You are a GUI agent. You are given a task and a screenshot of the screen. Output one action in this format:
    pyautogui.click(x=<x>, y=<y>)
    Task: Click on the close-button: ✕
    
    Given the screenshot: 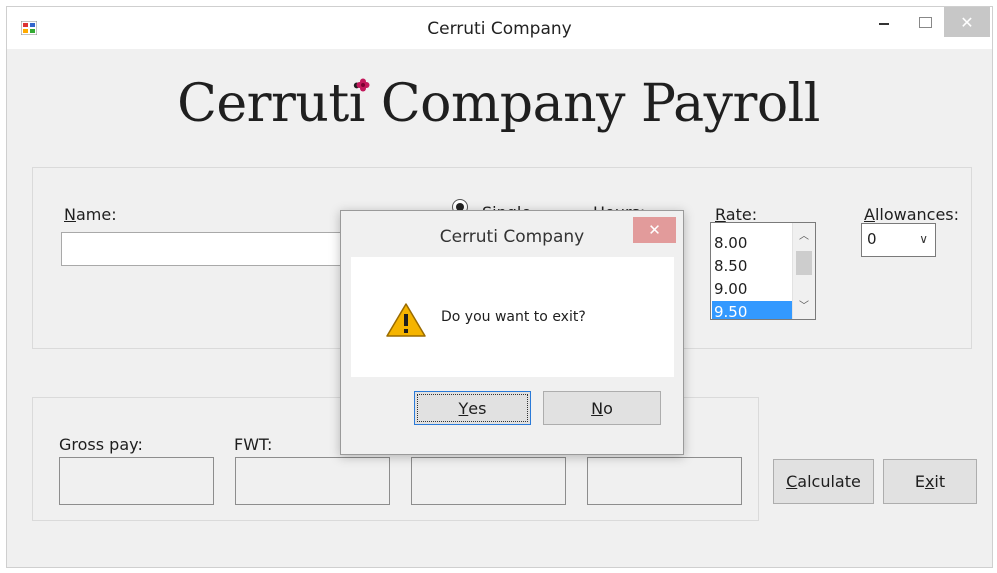 What is the action you would take?
    pyautogui.click(x=967, y=22)
    